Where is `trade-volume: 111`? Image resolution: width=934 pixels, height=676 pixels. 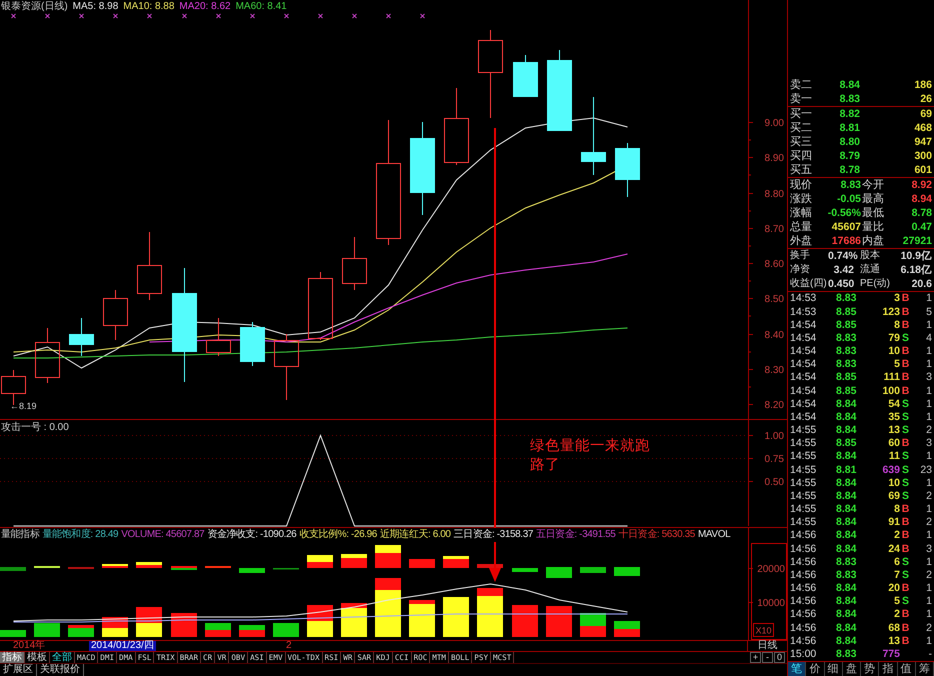 trade-volume: 111 is located at coordinates (891, 377).